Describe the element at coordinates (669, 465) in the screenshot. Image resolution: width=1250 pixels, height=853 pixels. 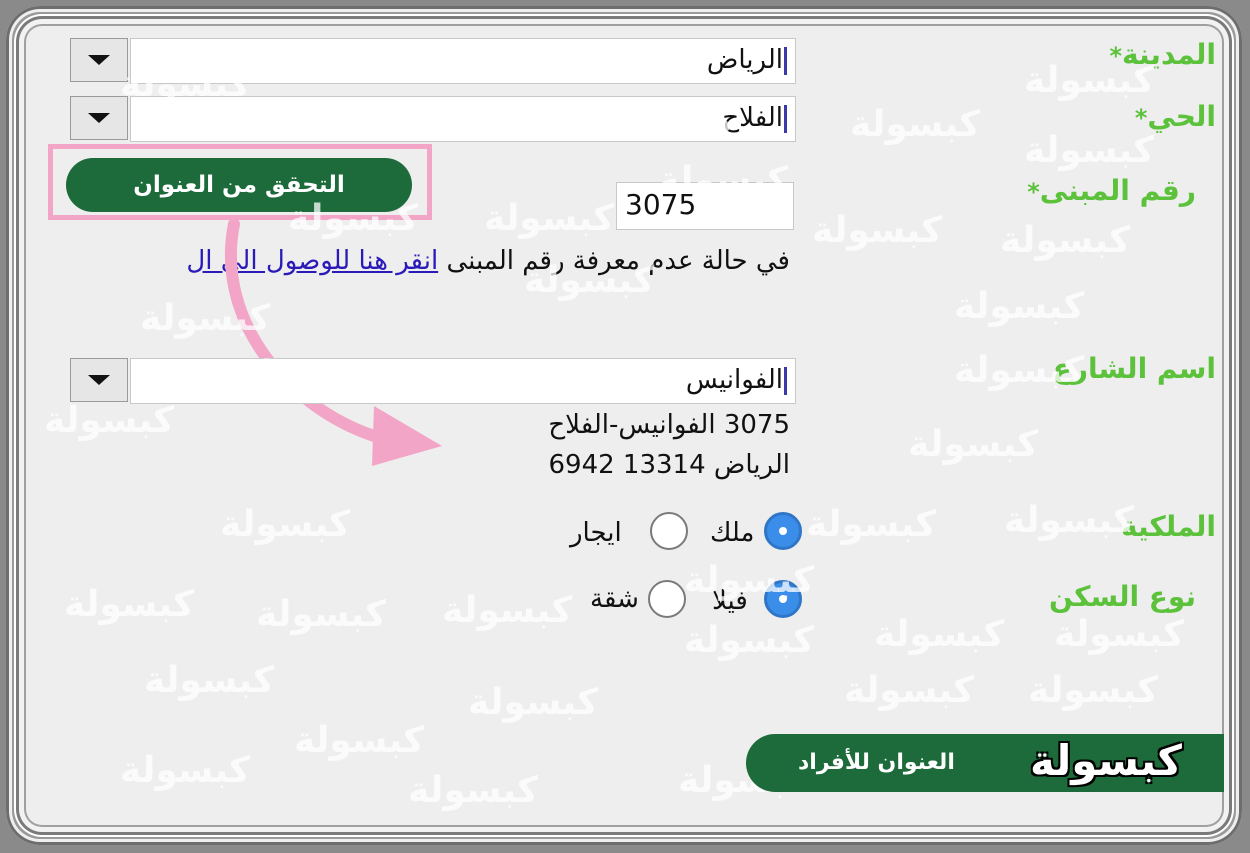
I see `address-line-2: الرياض 13314 6942` at that location.